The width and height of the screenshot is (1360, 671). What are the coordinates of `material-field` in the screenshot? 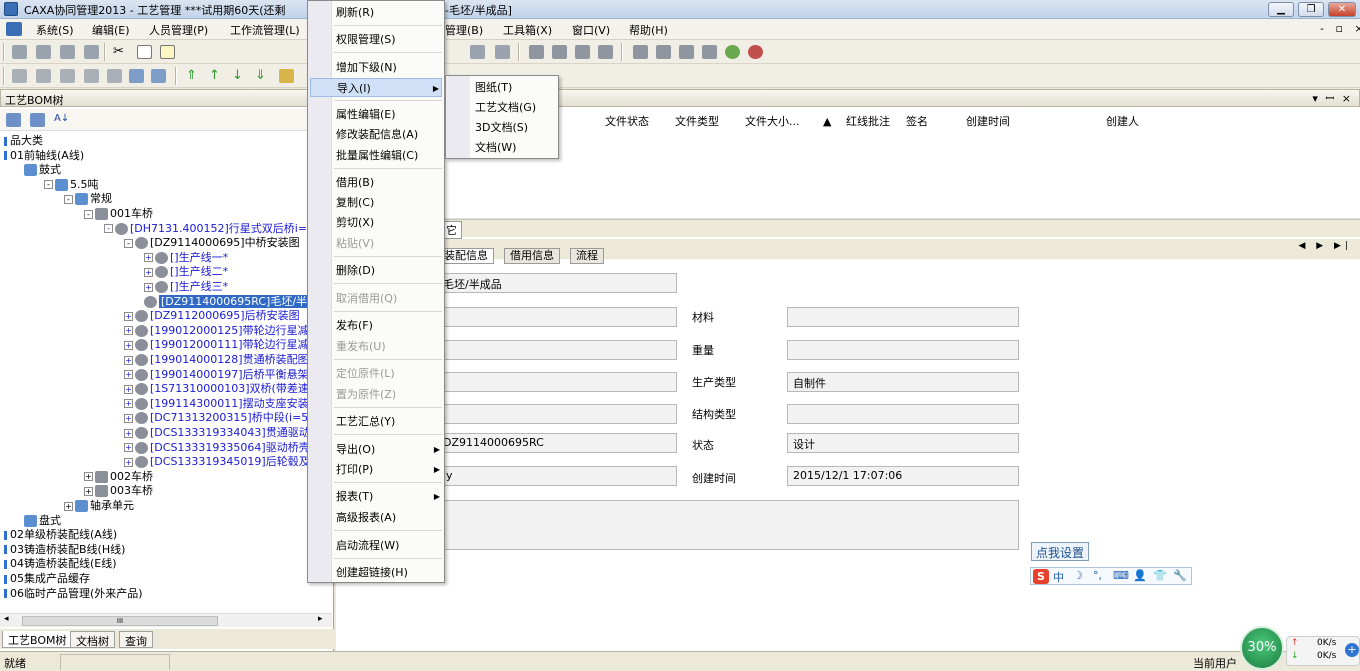 It's located at (903, 317).